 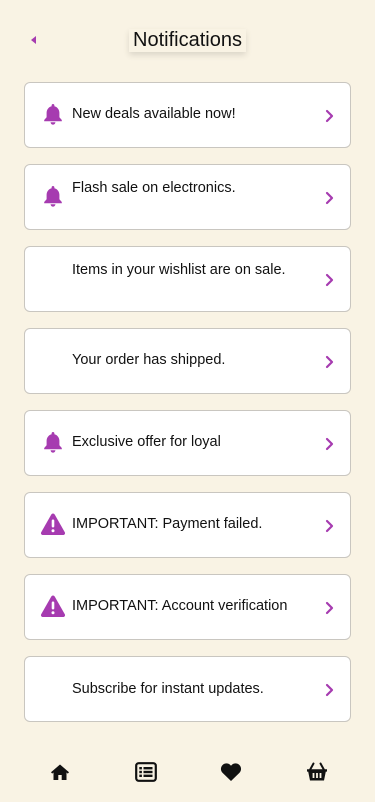 What do you see at coordinates (180, 606) in the screenshot?
I see `notification-text: IMPORTANT: Account verification` at bounding box center [180, 606].